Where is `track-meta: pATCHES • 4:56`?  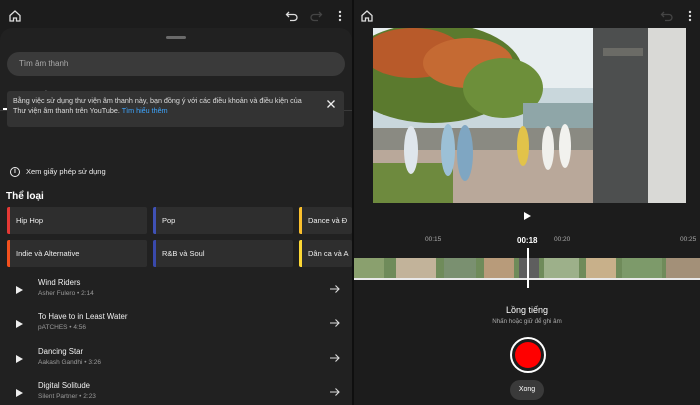
track-meta: pATCHES • 4:56 is located at coordinates (62, 327).